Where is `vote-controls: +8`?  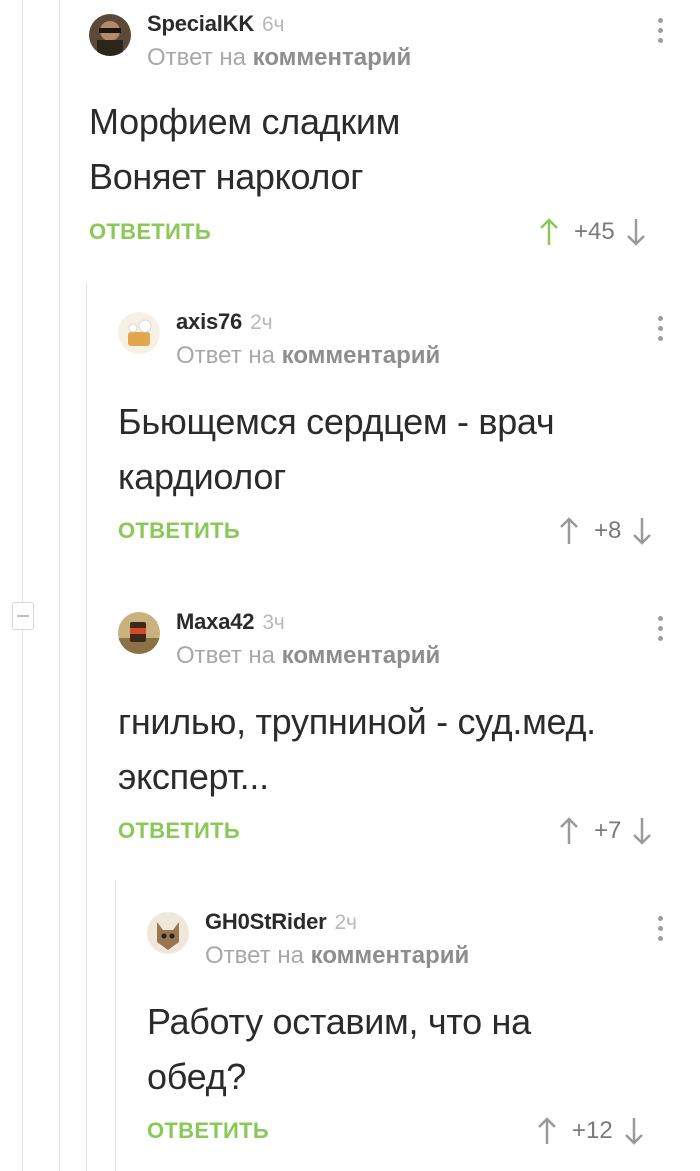
vote-controls: +8 is located at coordinates (605, 531).